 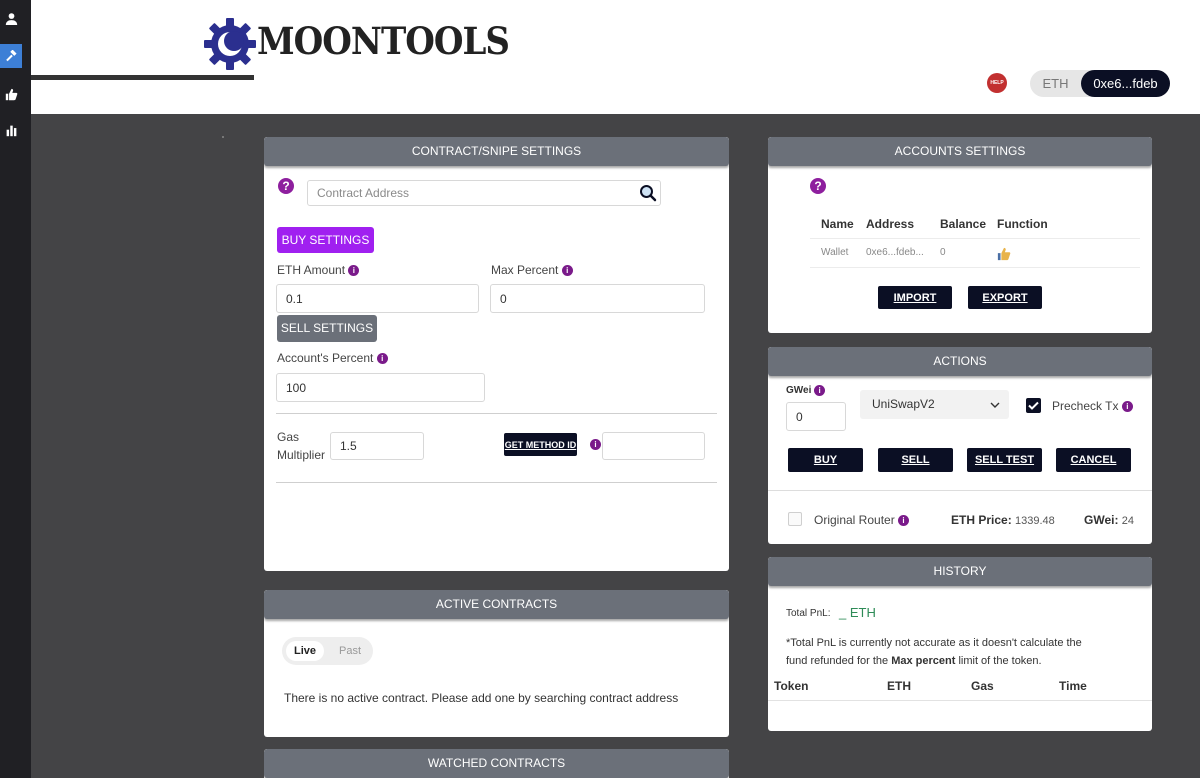 What do you see at coordinates (943, 252) in the screenshot?
I see `account-balance: 0` at bounding box center [943, 252].